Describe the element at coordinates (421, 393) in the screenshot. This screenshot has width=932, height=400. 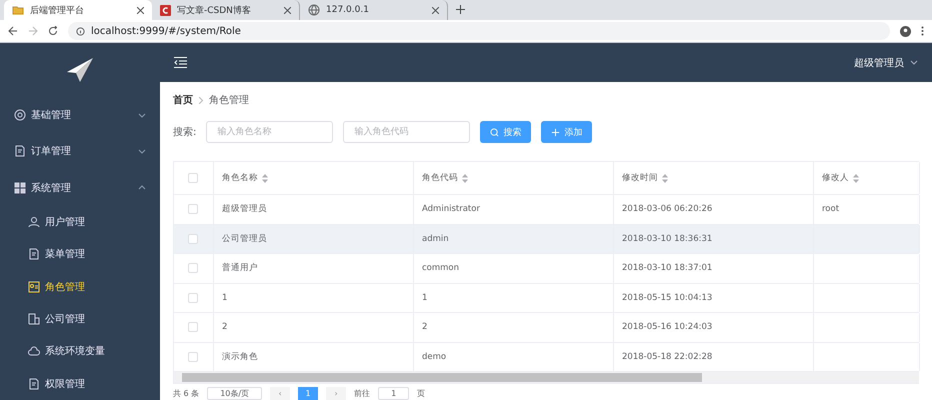
I see `page-suffix: 页` at that location.